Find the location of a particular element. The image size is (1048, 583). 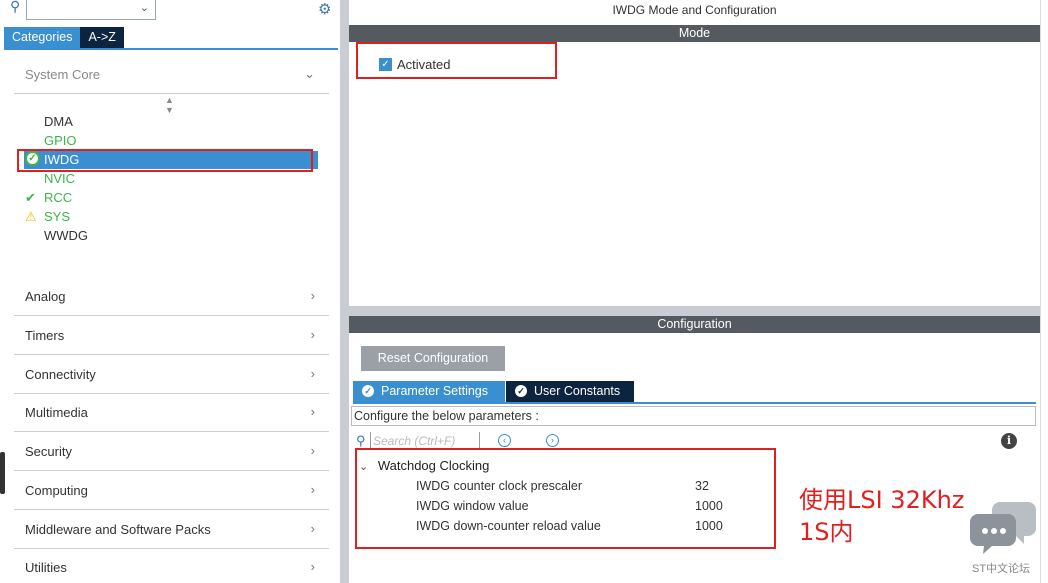

core-item-wwdg: WWDG is located at coordinates (66, 235).